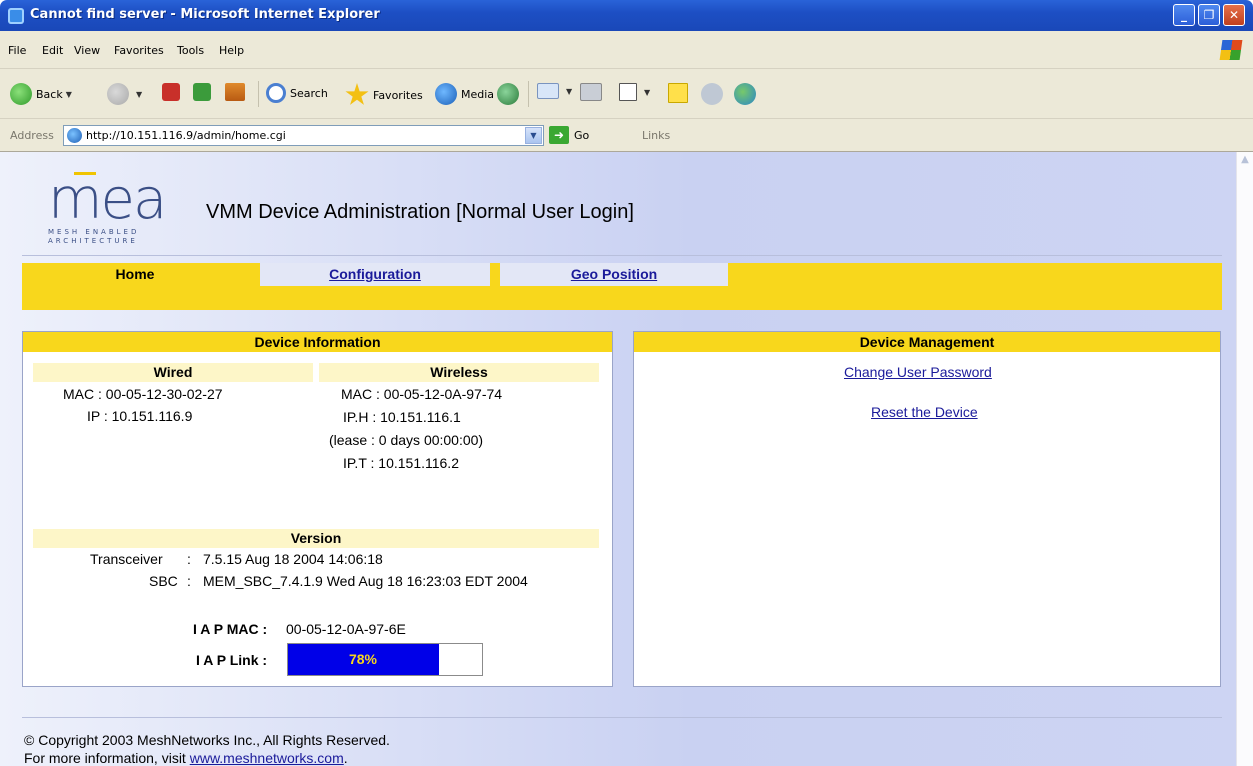  Describe the element at coordinates (357, 94) in the screenshot. I see `star-icon` at that location.